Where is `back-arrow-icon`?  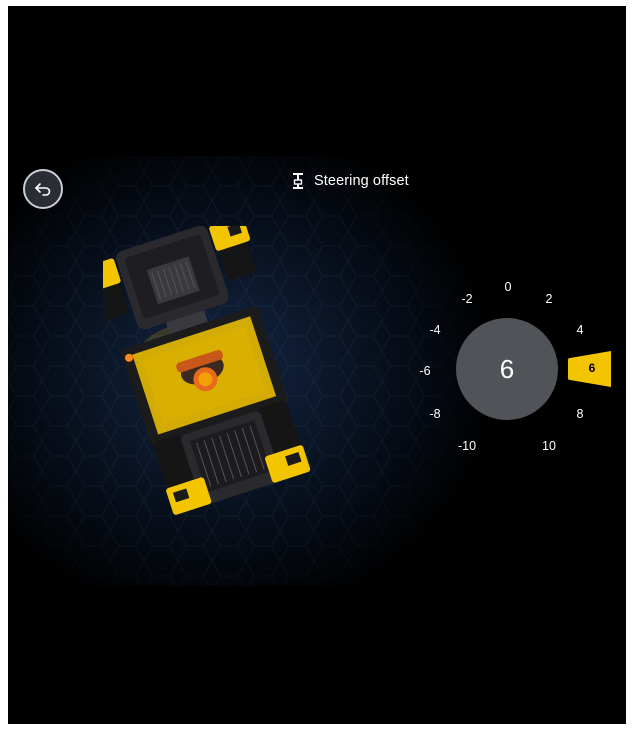
back-arrow-icon is located at coordinates (43, 189).